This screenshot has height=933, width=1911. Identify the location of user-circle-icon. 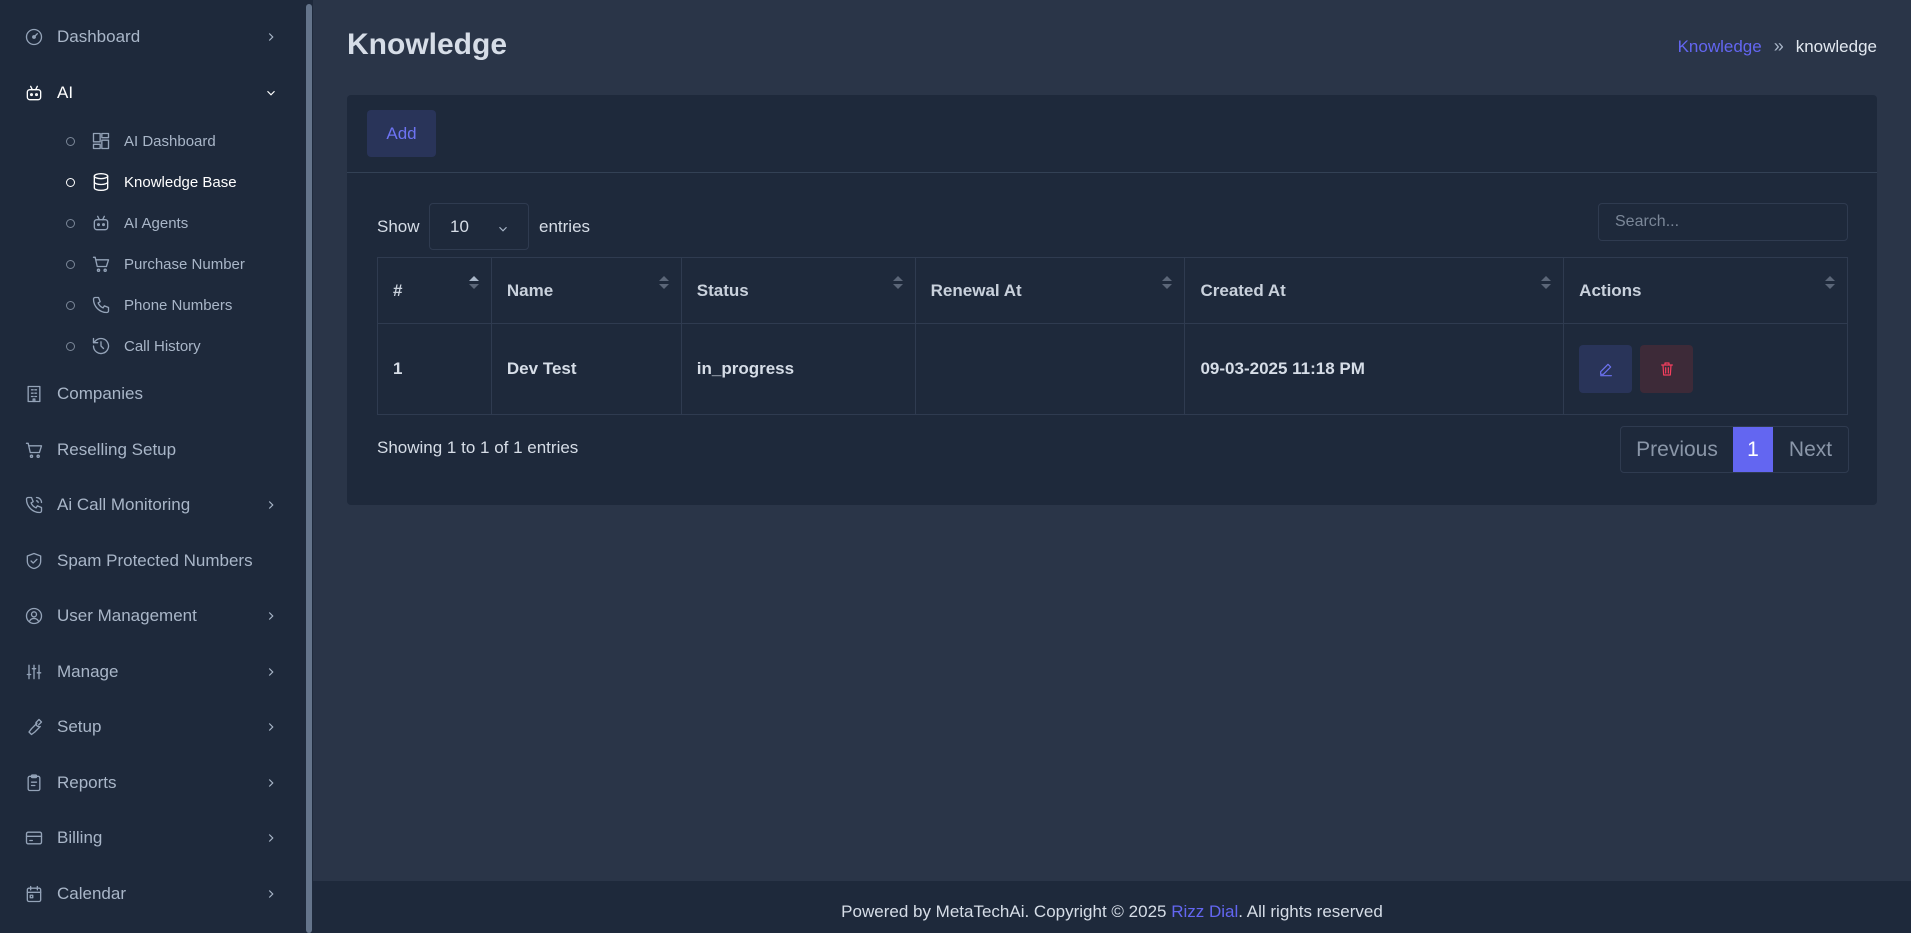
(34, 616).